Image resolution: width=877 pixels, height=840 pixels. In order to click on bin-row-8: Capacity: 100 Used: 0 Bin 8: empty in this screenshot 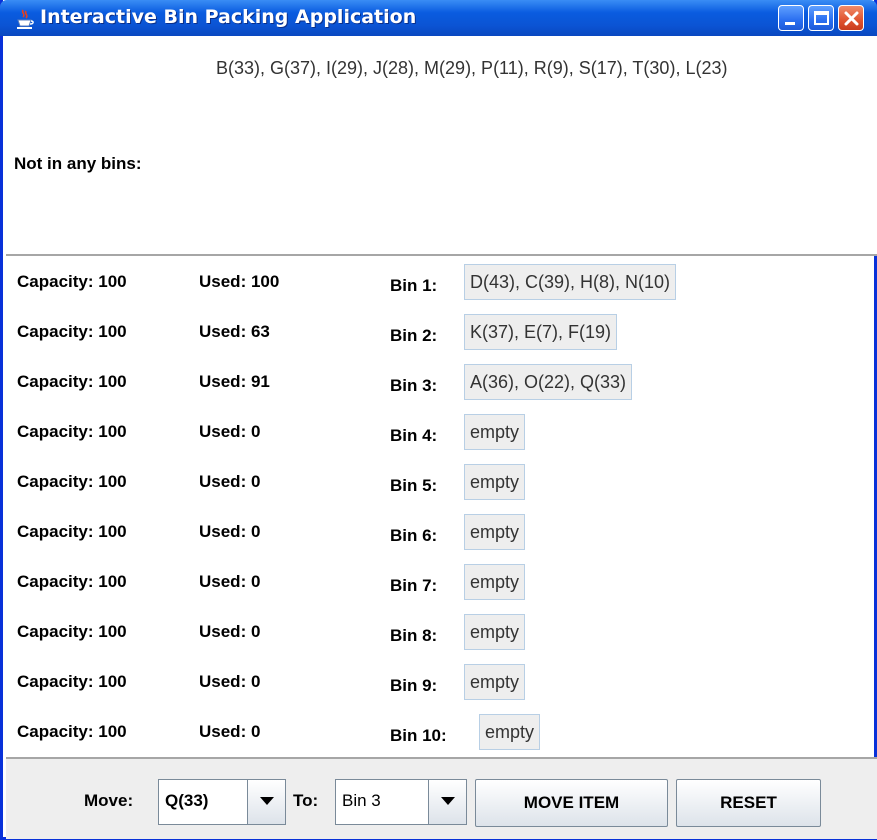, I will do `click(441, 632)`.